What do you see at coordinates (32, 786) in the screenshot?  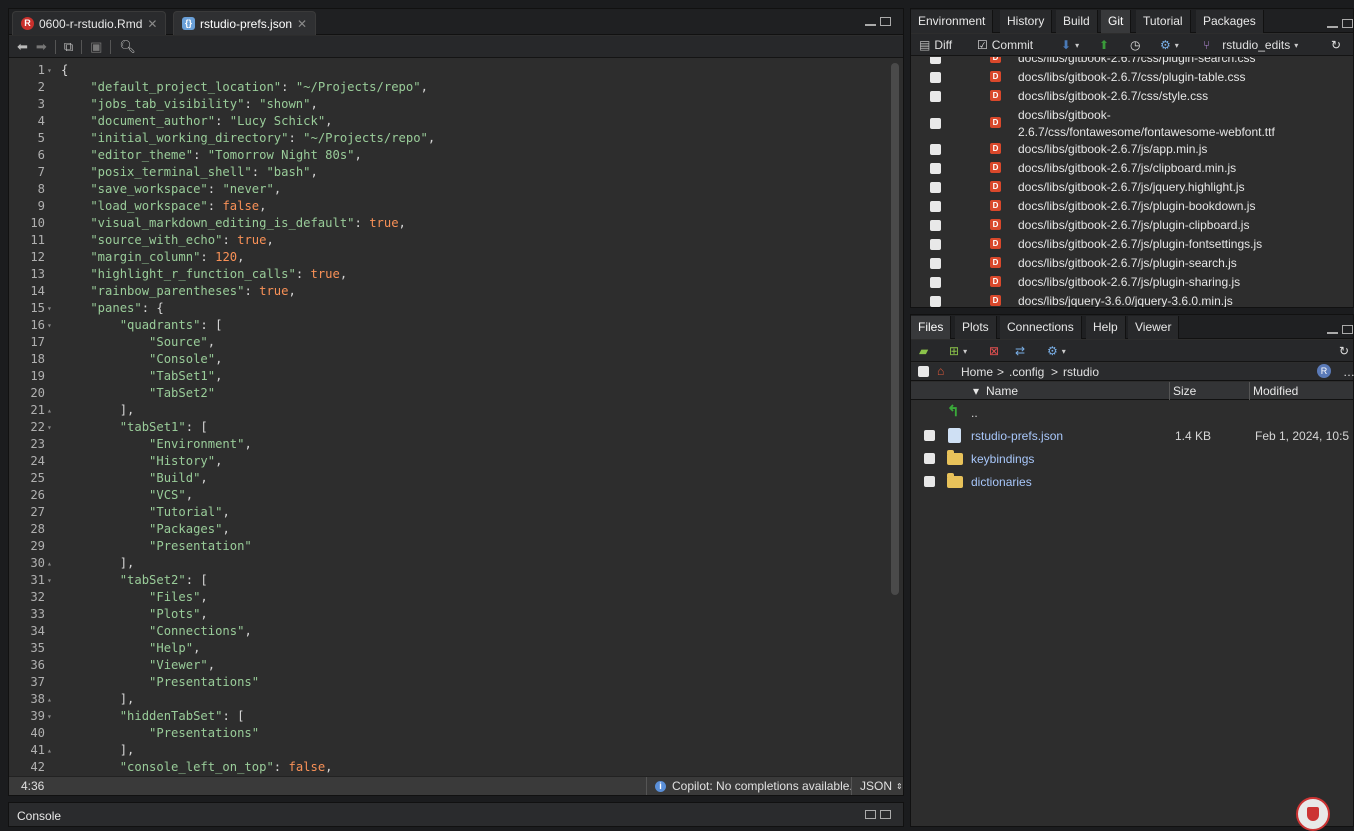 I see `cursor-position: 4:36` at bounding box center [32, 786].